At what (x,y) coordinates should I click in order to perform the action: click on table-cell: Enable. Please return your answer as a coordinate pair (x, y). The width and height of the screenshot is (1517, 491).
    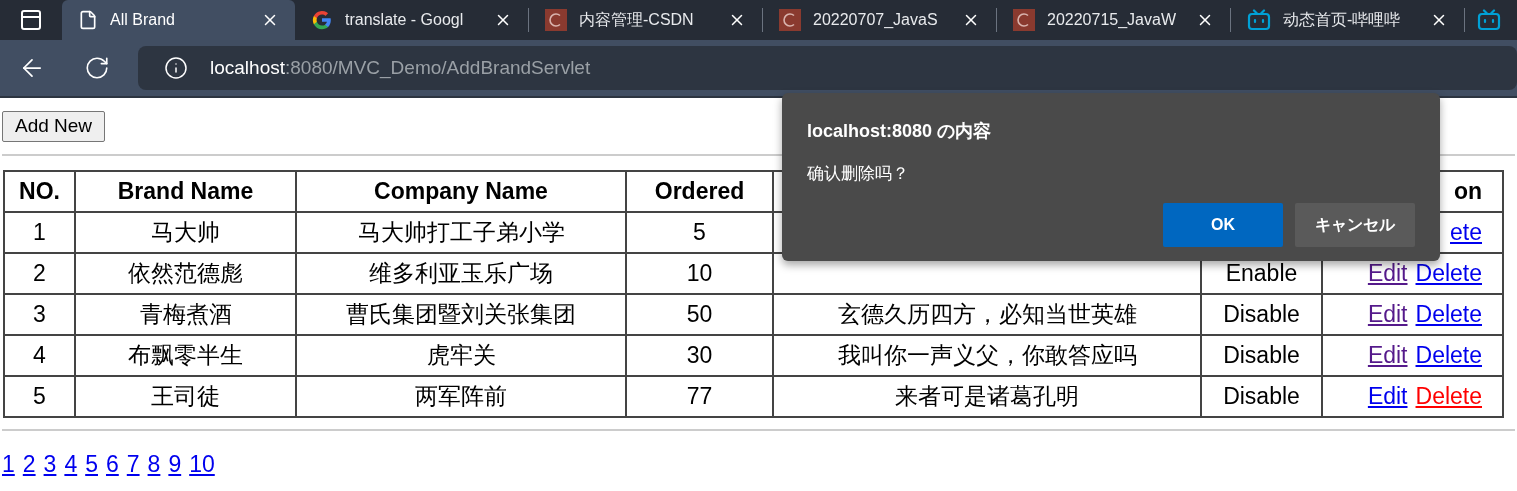
    Looking at the image, I should click on (1261, 273).